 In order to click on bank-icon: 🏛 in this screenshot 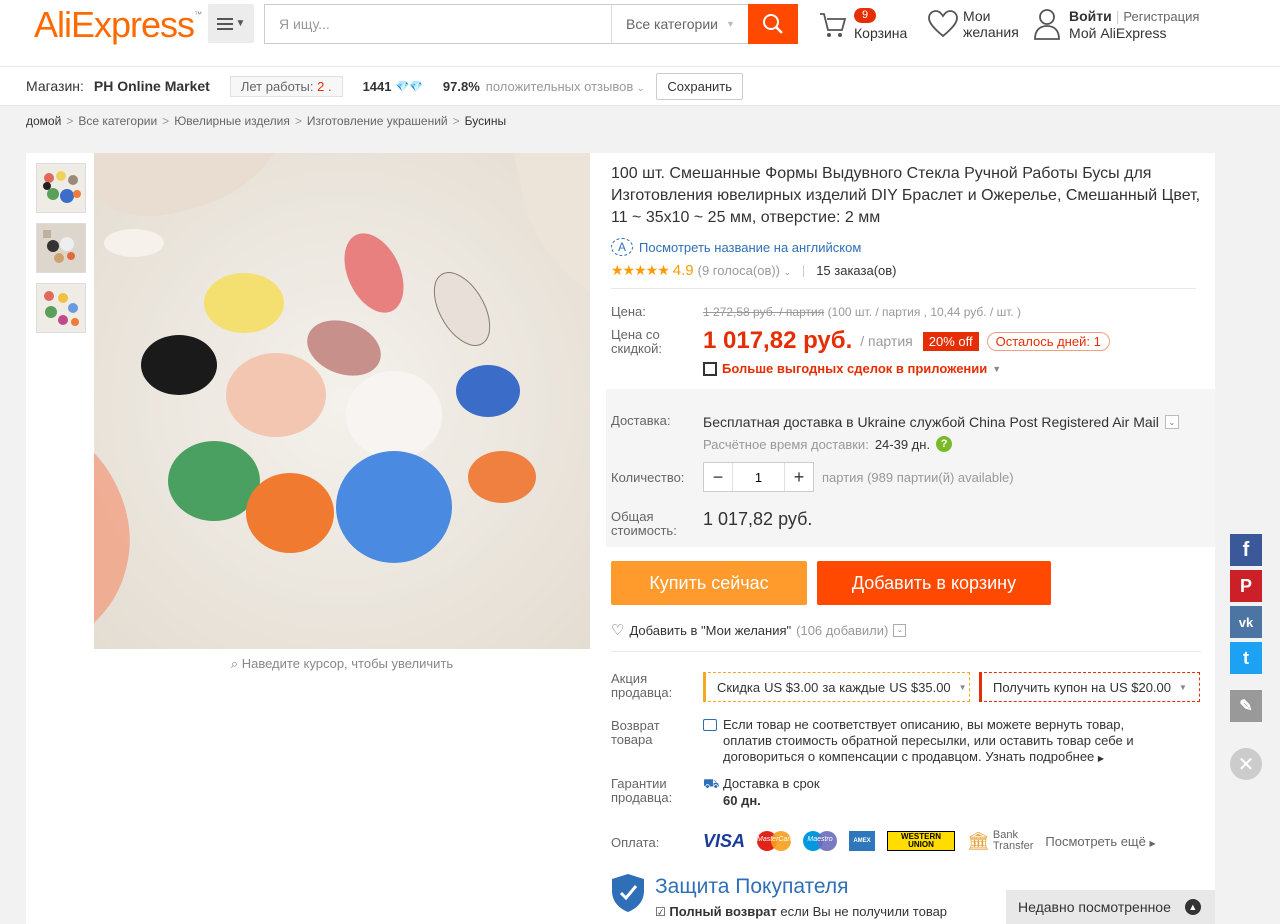, I will do `click(978, 840)`.